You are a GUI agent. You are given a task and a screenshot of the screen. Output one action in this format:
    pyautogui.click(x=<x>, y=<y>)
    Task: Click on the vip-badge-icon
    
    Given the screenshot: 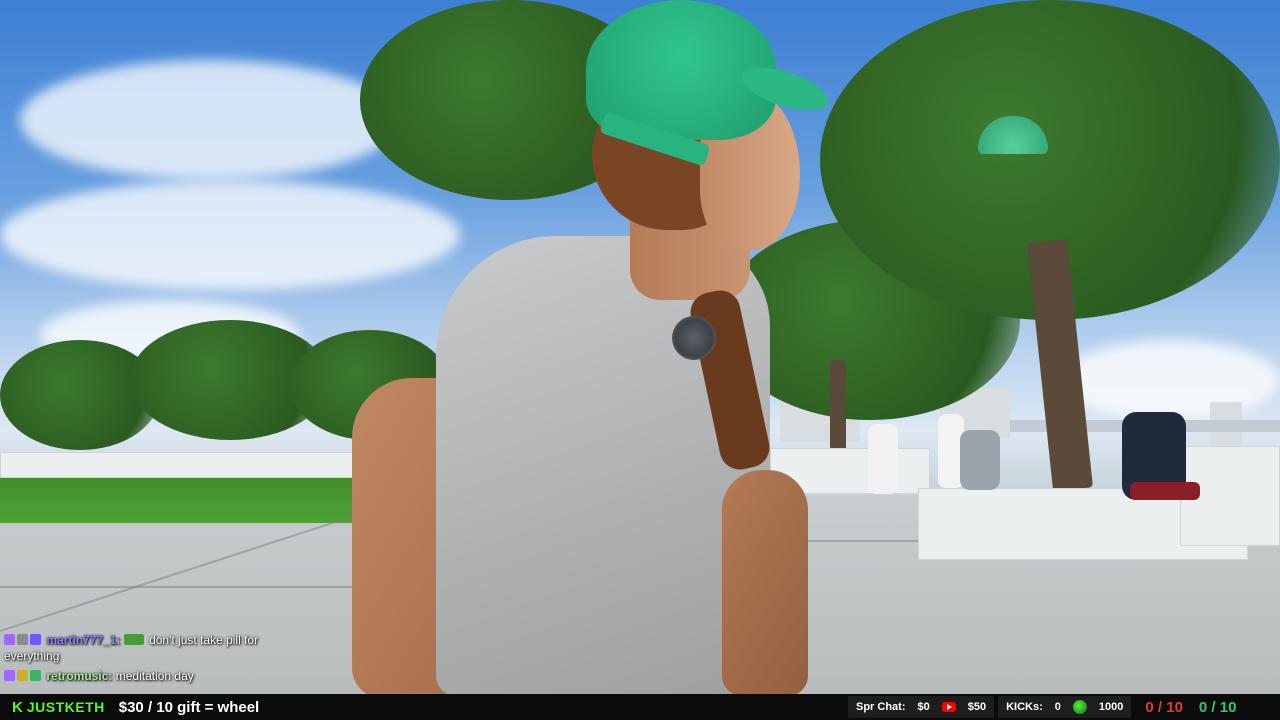 What is the action you would take?
    pyautogui.click(x=22, y=639)
    